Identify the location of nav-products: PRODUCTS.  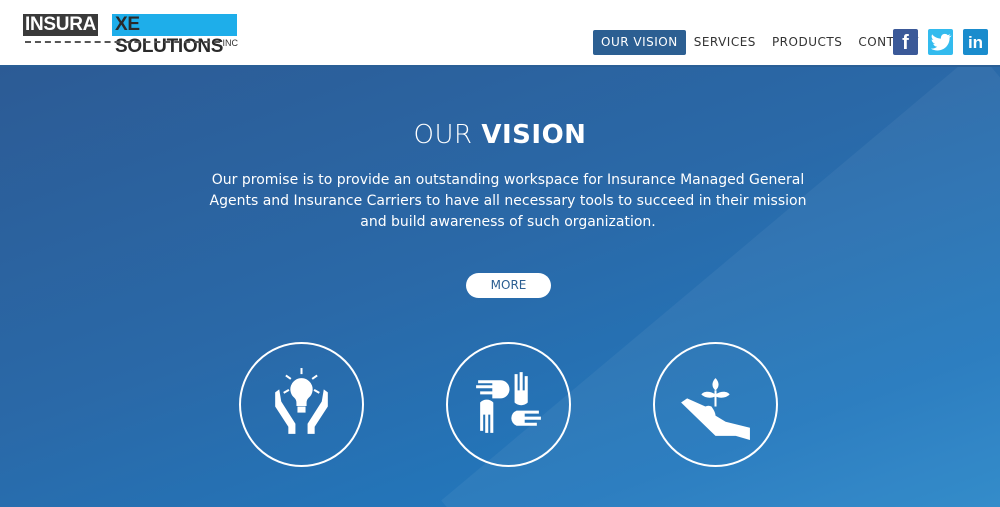
(807, 42).